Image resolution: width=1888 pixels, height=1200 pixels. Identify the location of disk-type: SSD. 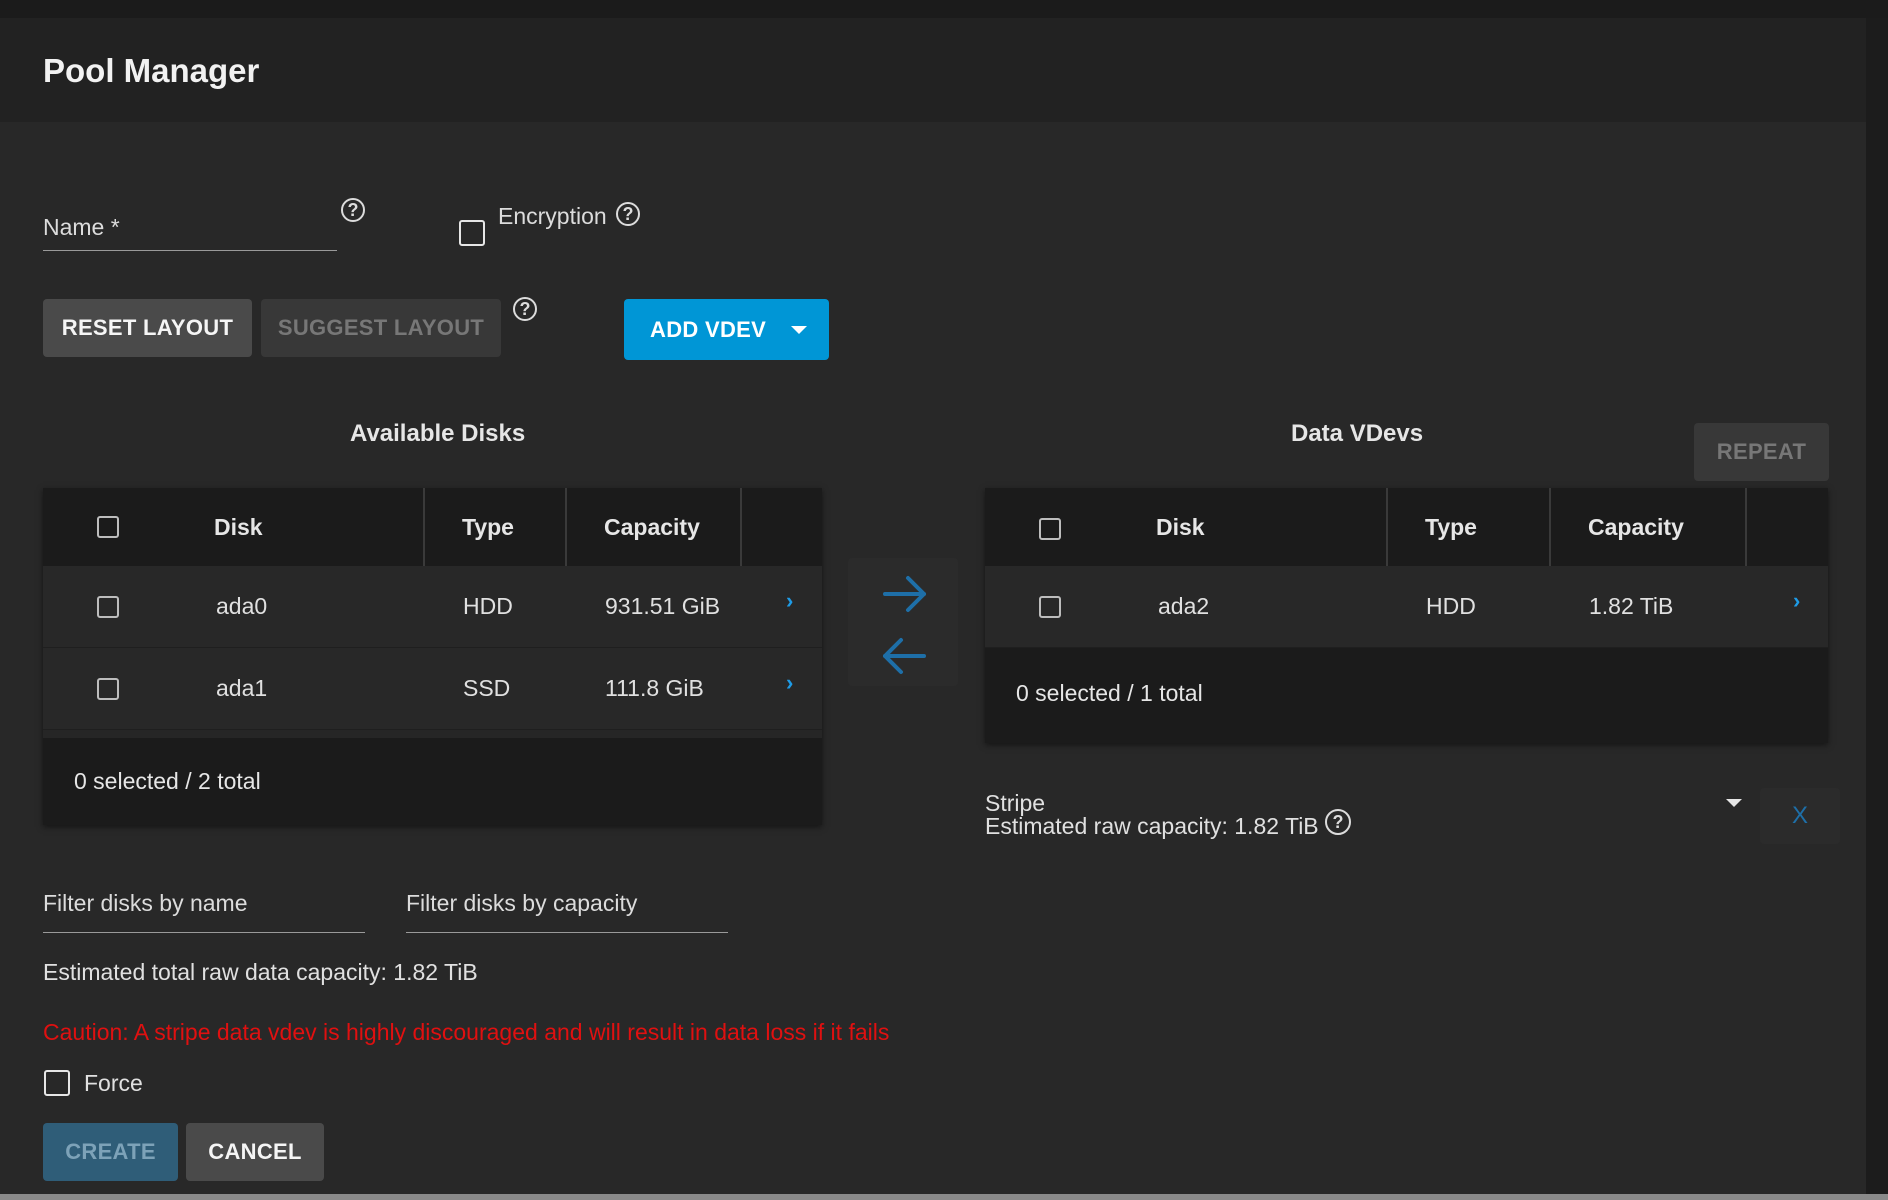
(487, 687).